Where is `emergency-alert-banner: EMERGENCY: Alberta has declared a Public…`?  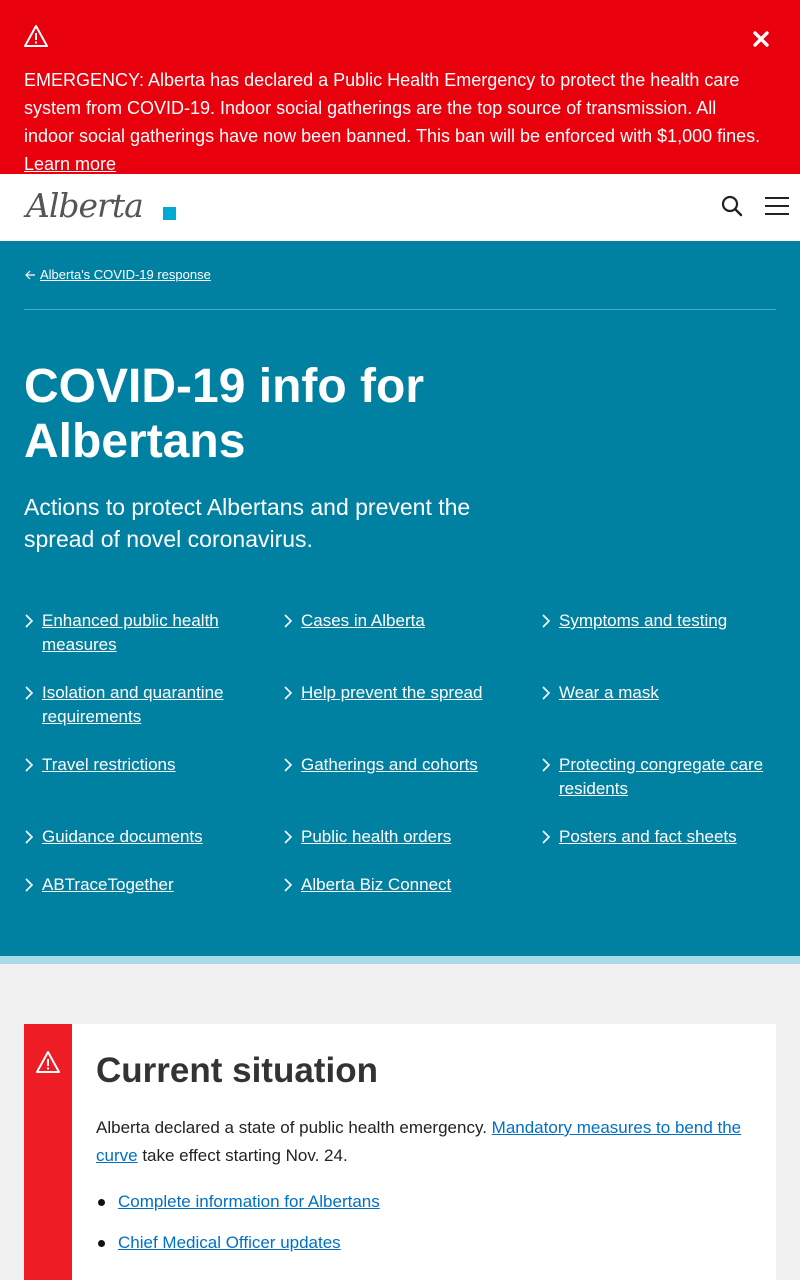 emergency-alert-banner: EMERGENCY: Alberta has declared a Public… is located at coordinates (400, 87).